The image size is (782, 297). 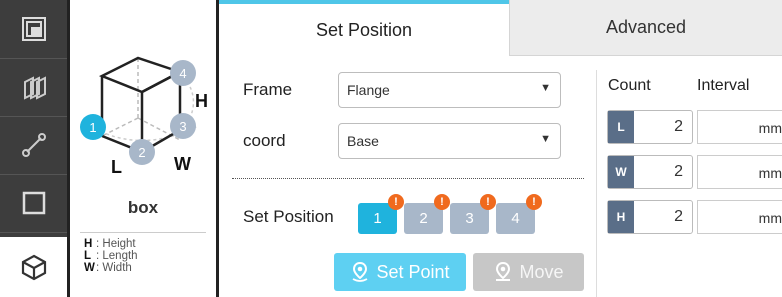 I want to click on shape-name: box, so click(x=143, y=207).